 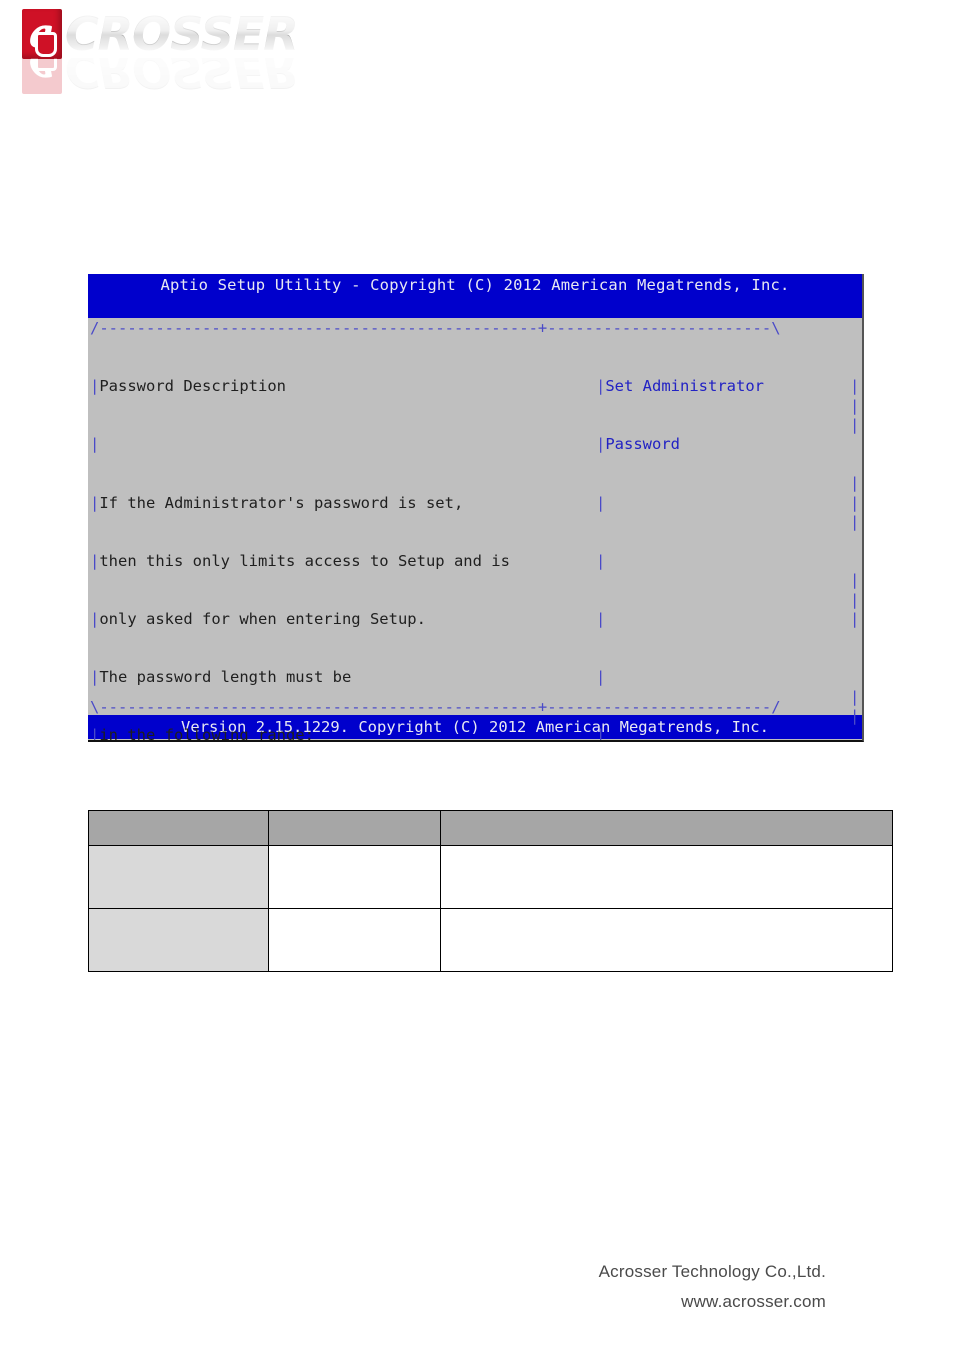 What do you see at coordinates (262, 619) in the screenshot?
I see `desc-line-3: only asked for when entering Setup.` at bounding box center [262, 619].